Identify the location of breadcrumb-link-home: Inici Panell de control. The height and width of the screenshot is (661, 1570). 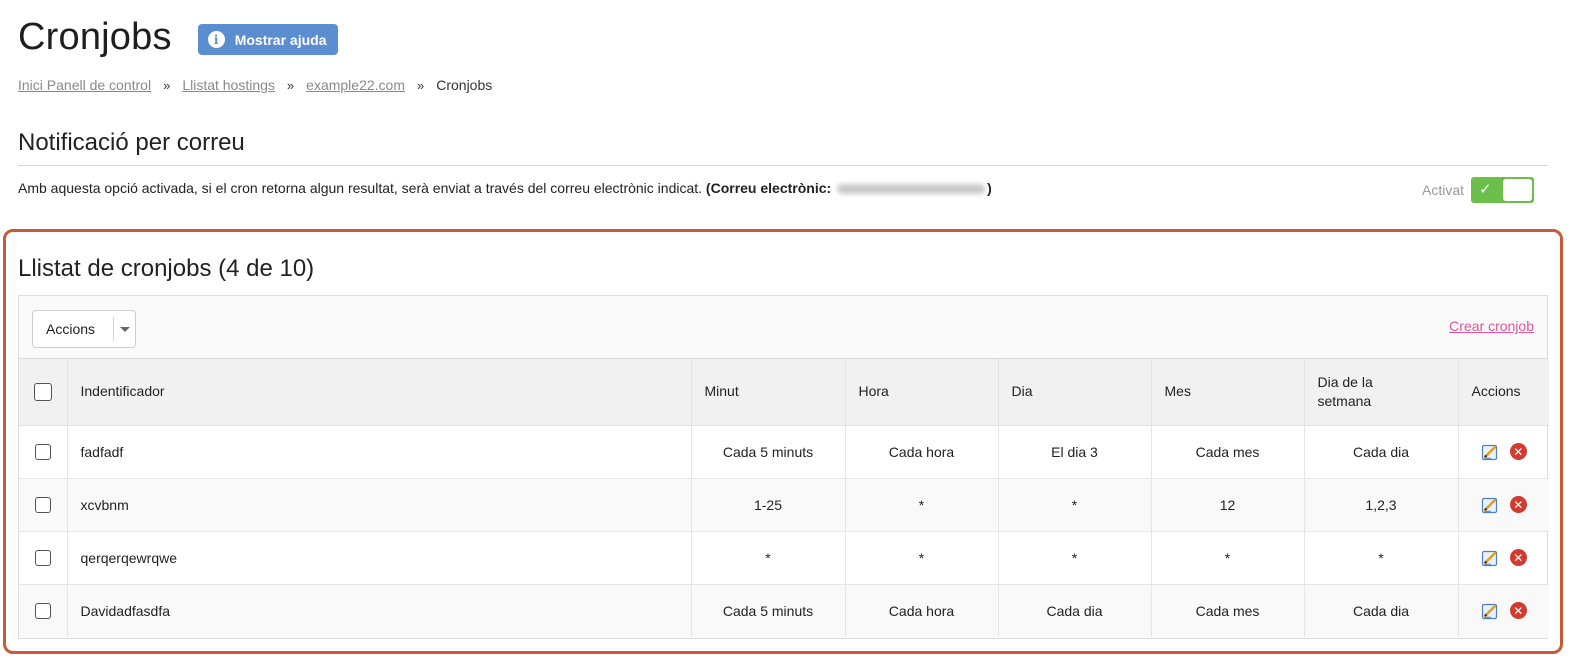
(84, 85).